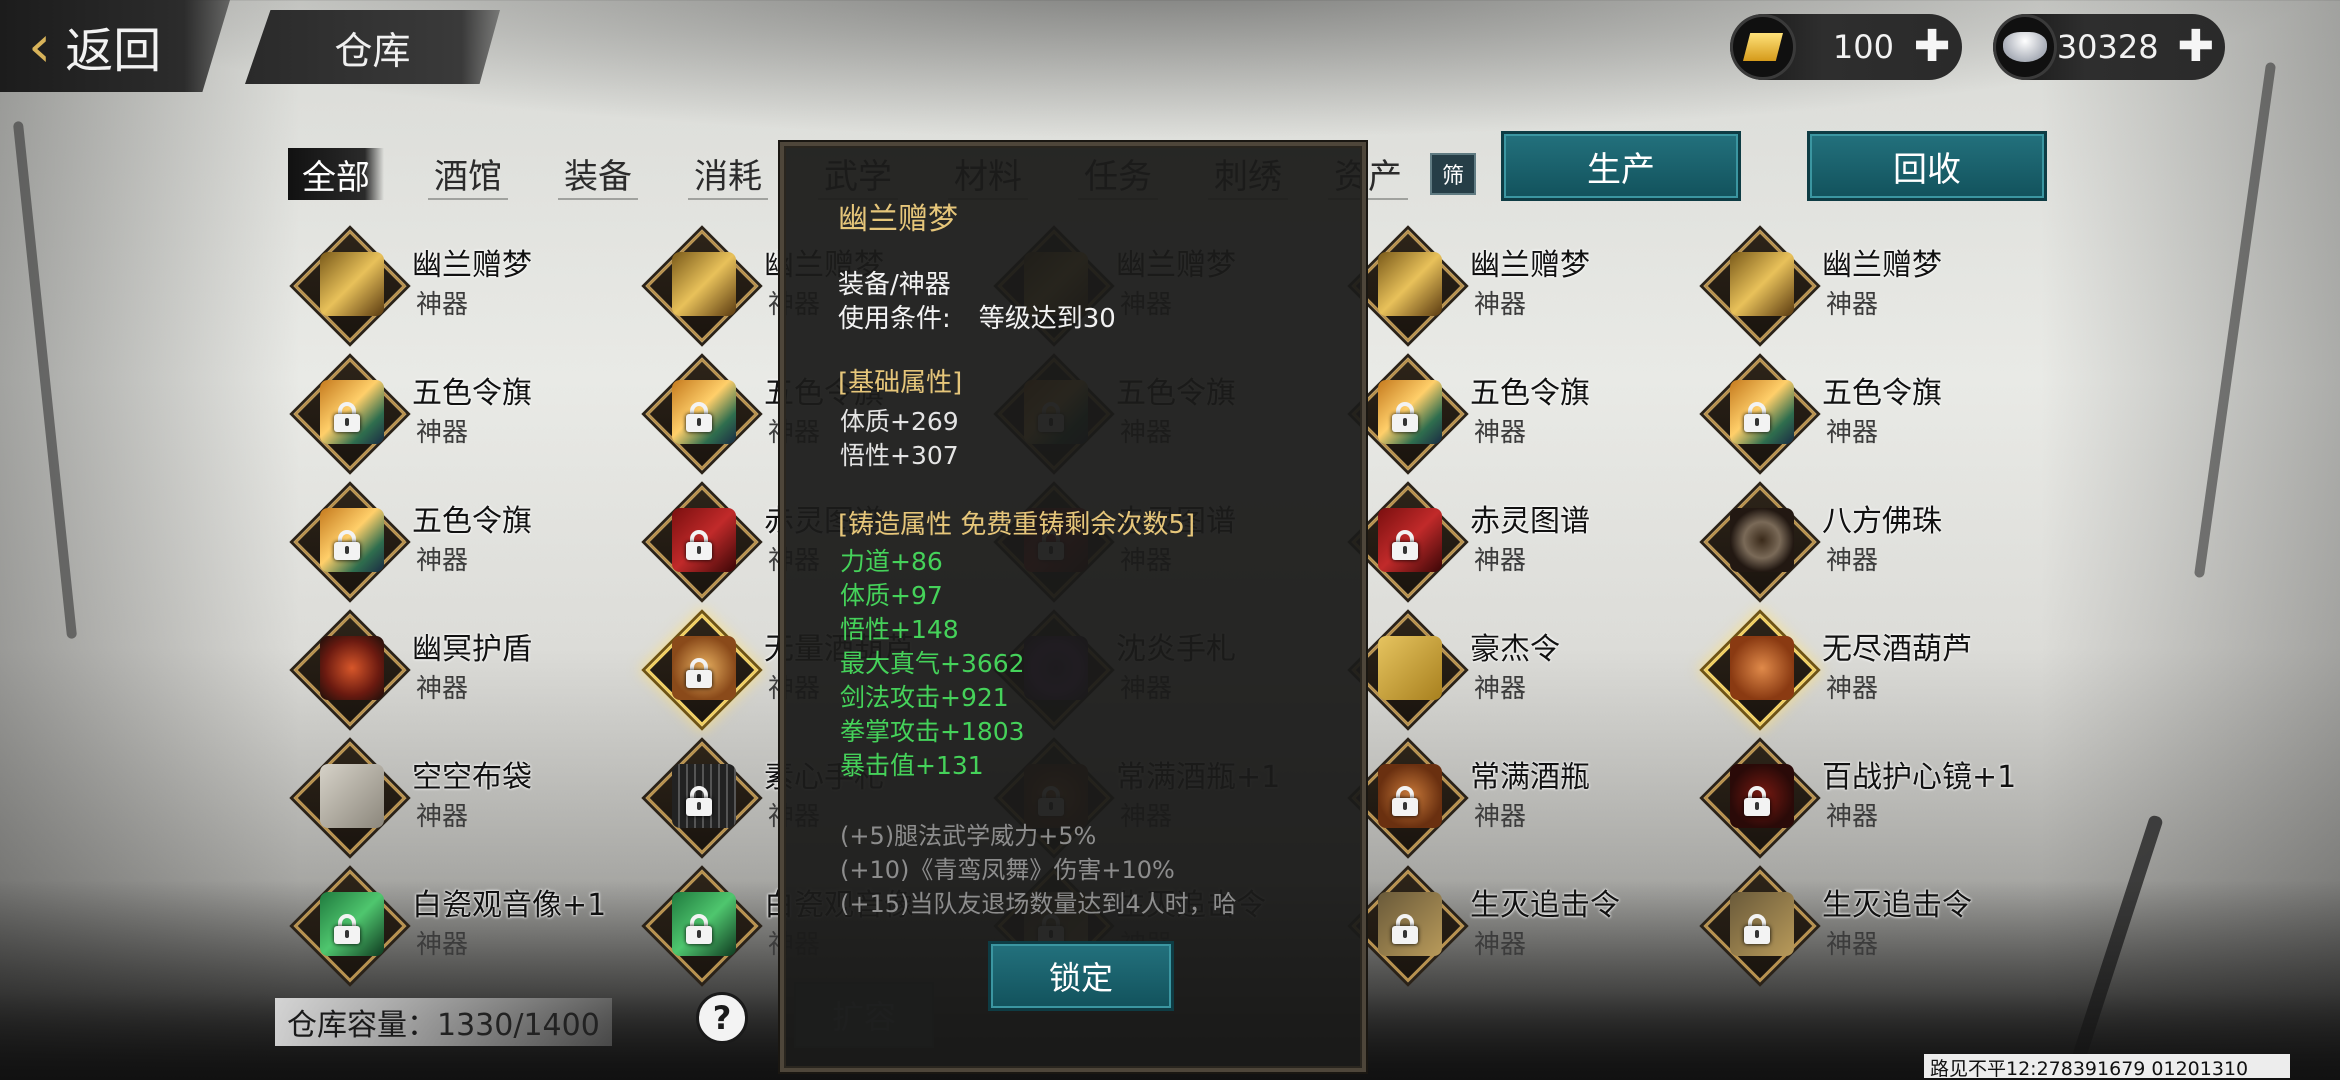 The width and height of the screenshot is (2340, 1080). I want to click on item-name: 幽冥护盾, so click(472, 649).